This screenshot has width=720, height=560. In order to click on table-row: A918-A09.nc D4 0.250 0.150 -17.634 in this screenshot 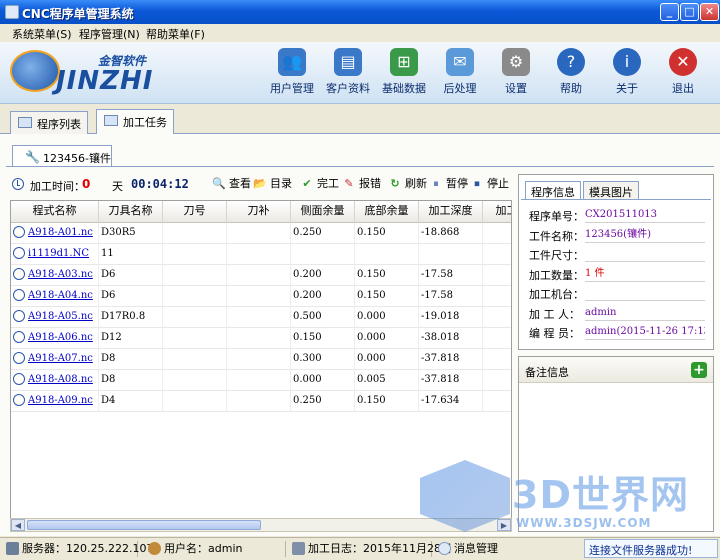, I will do `click(261, 401)`.